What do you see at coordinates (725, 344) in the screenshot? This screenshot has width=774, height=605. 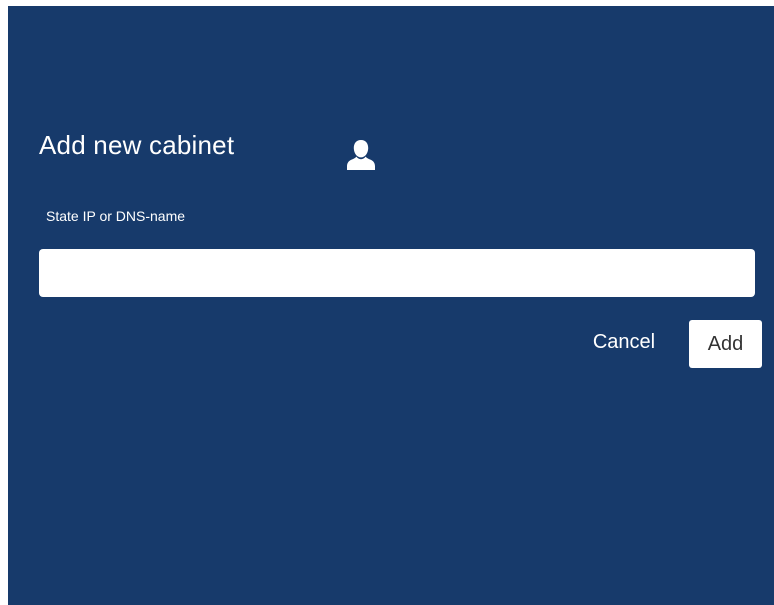 I see `add-button: Add` at bounding box center [725, 344].